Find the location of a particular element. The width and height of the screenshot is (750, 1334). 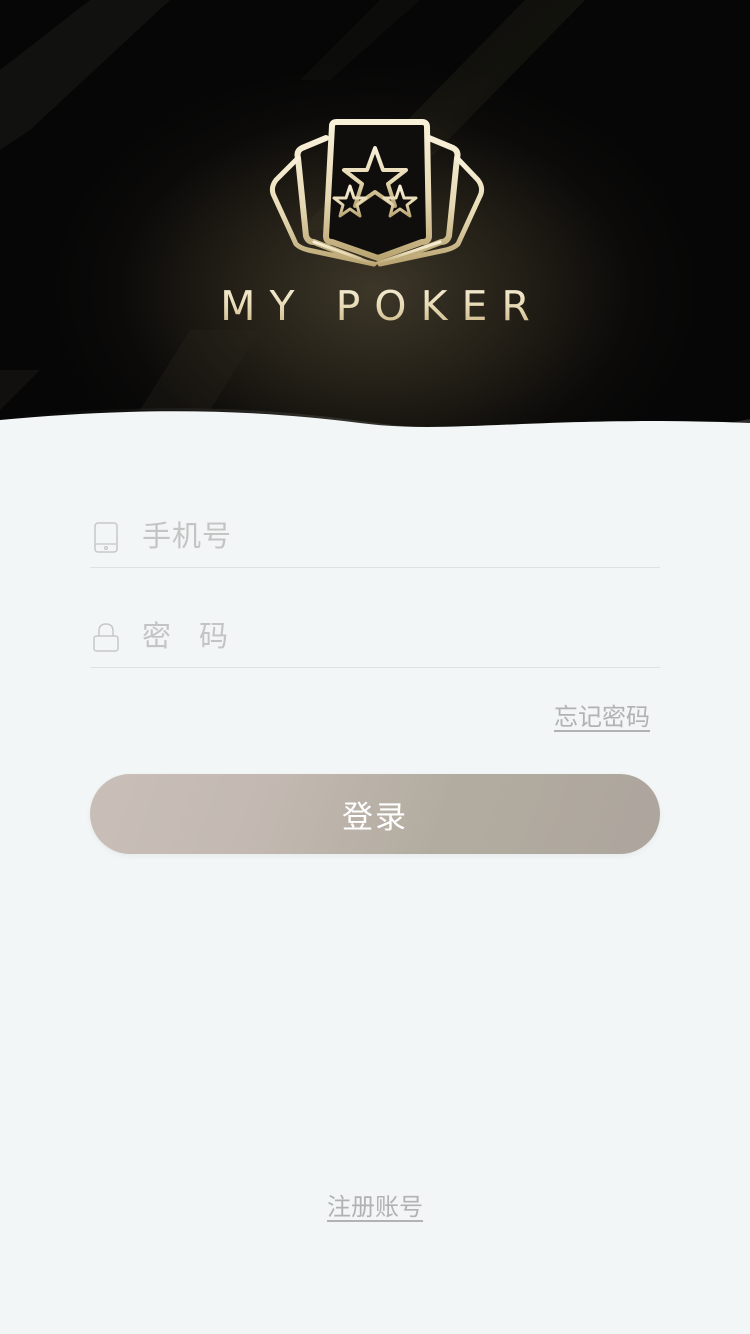

phone-input is located at coordinates (392, 536).